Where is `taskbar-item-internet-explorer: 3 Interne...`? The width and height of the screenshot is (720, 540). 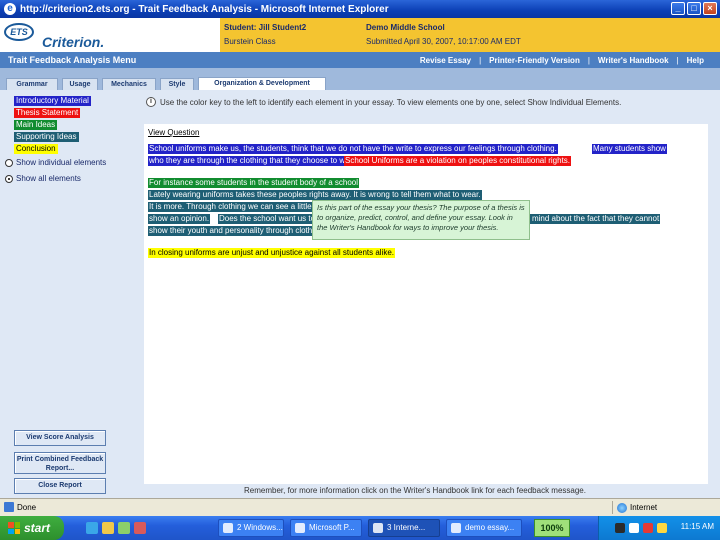 taskbar-item-internet-explorer: 3 Interne... is located at coordinates (404, 528).